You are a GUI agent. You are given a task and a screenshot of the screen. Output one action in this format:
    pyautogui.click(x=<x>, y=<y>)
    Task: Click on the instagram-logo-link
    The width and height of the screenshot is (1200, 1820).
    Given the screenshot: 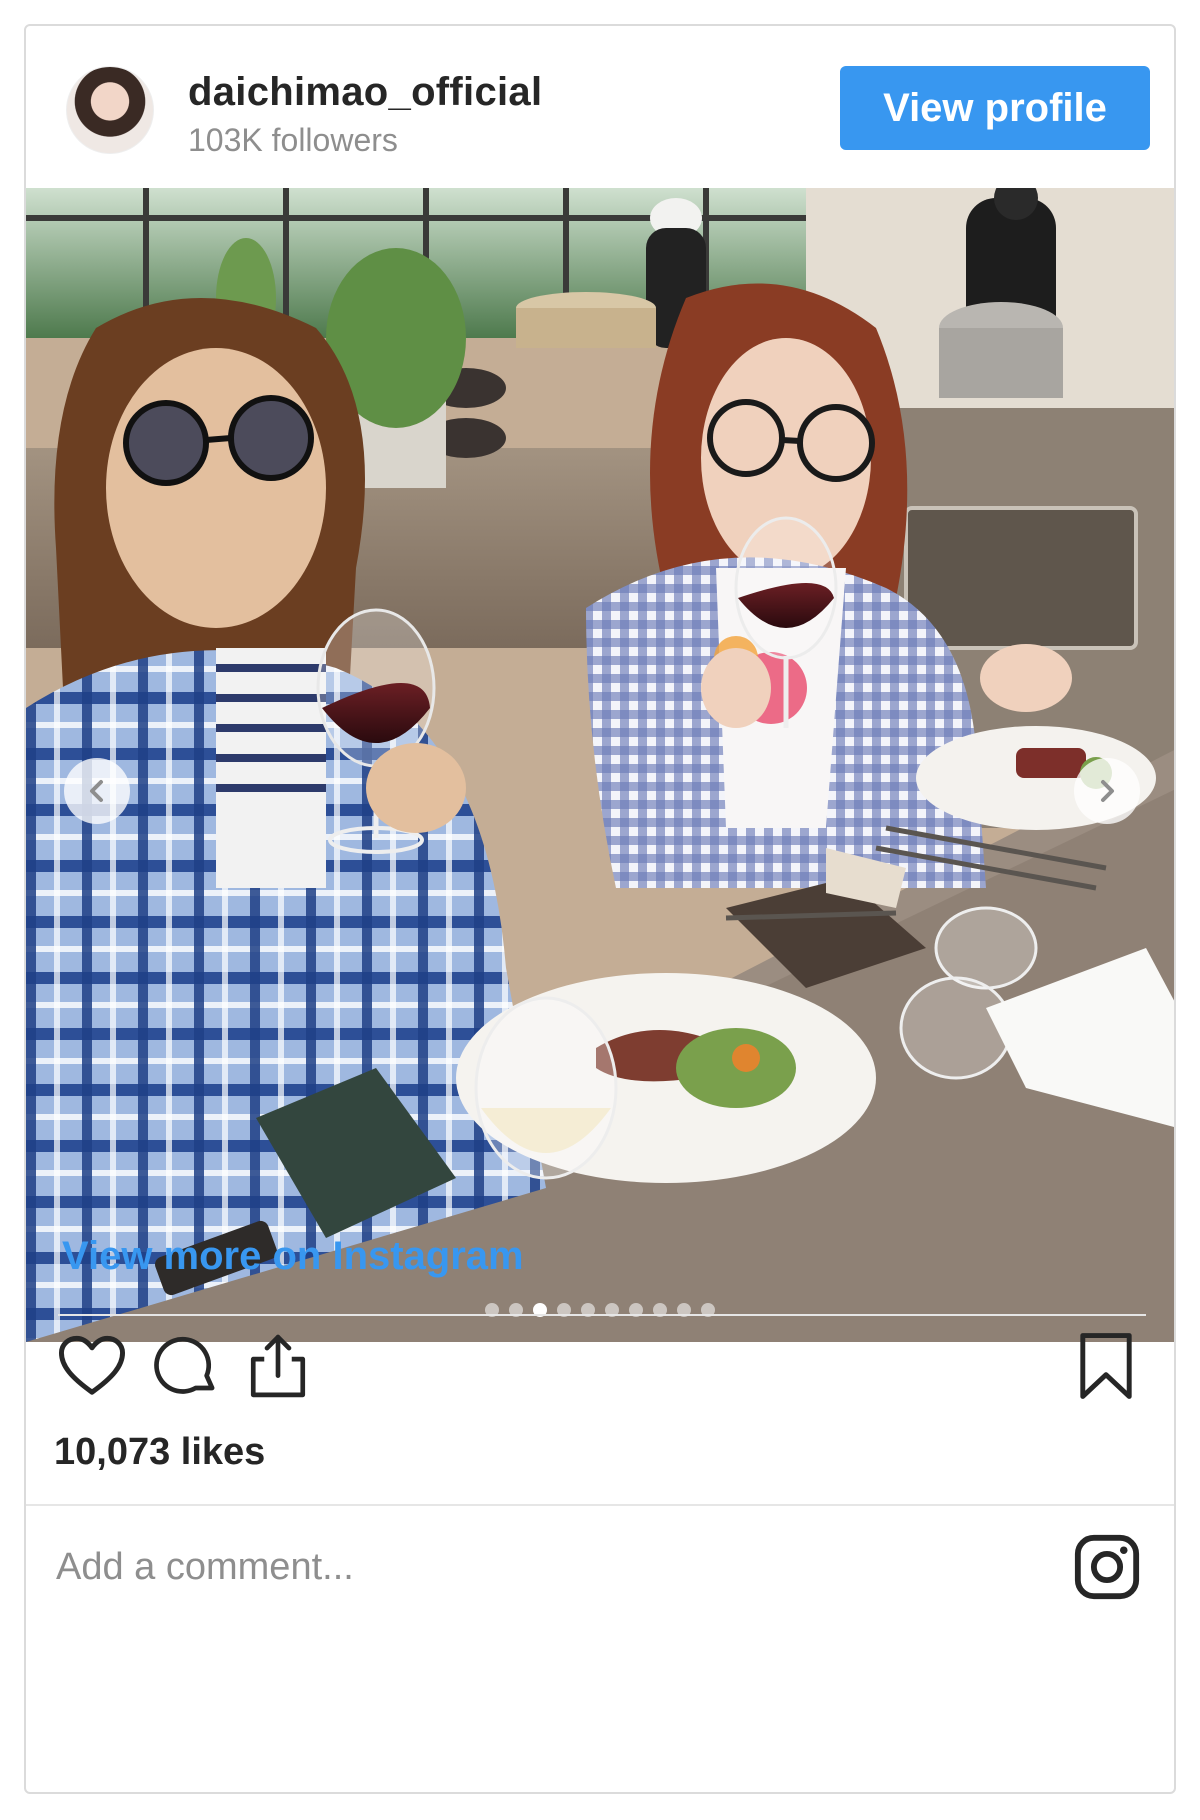 What is the action you would take?
    pyautogui.click(x=1107, y=1567)
    